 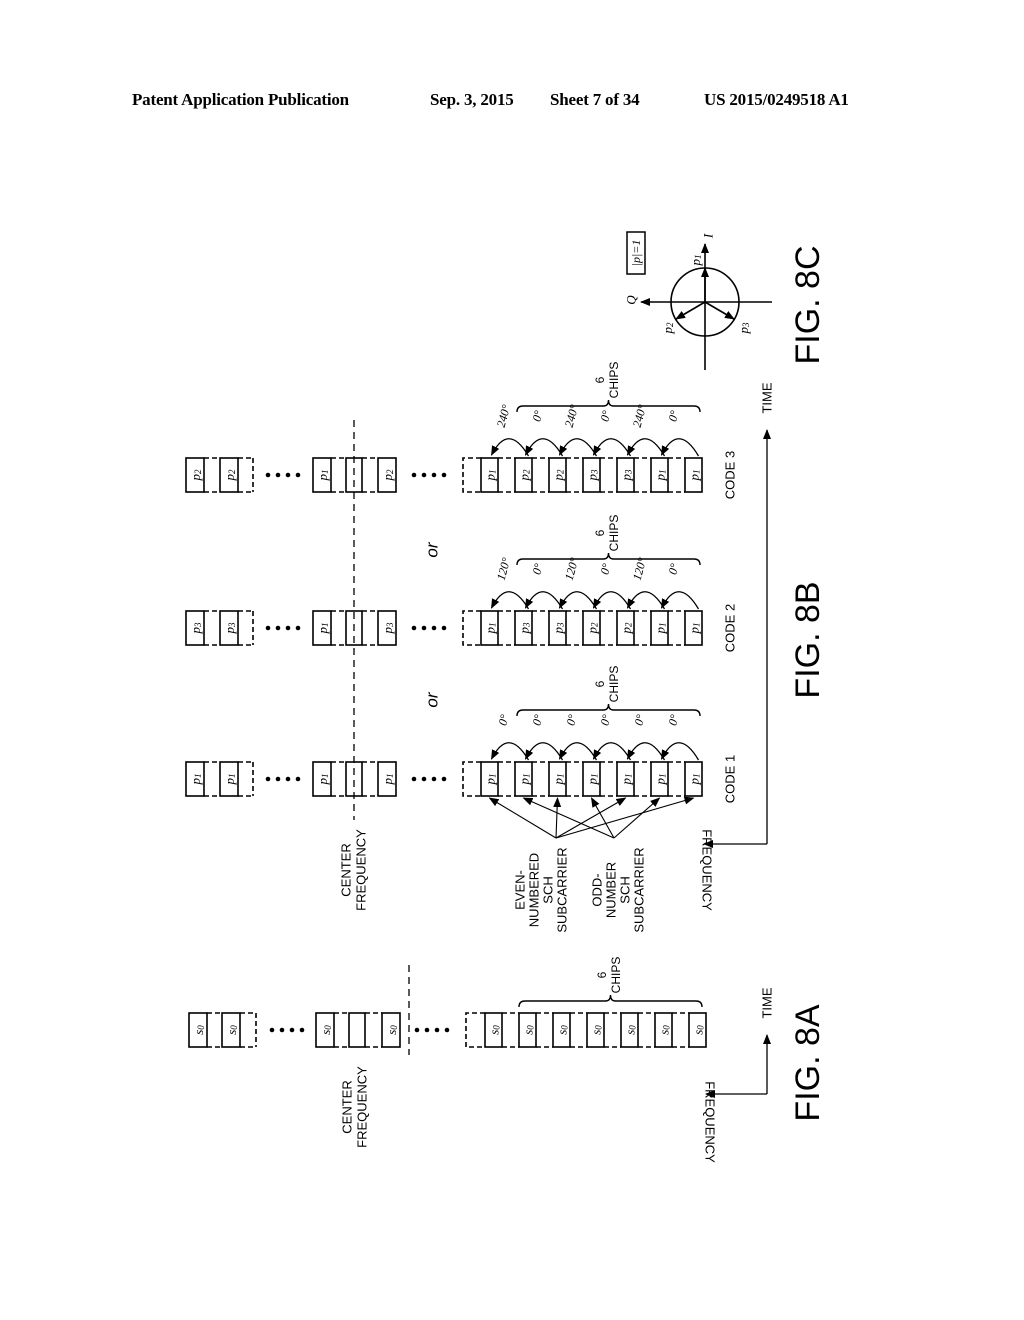 I want to click on p2-label: p2, so click(x=668, y=328).